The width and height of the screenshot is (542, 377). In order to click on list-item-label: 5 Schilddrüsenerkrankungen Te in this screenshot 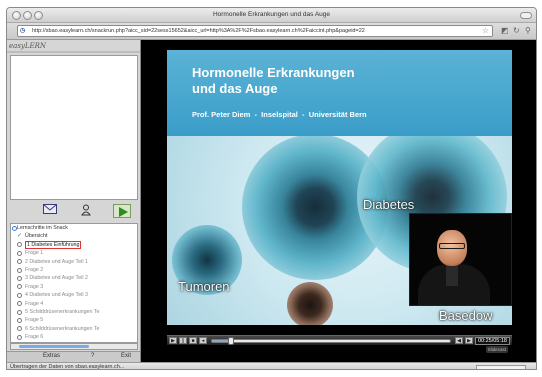, I will do `click(62, 311)`.